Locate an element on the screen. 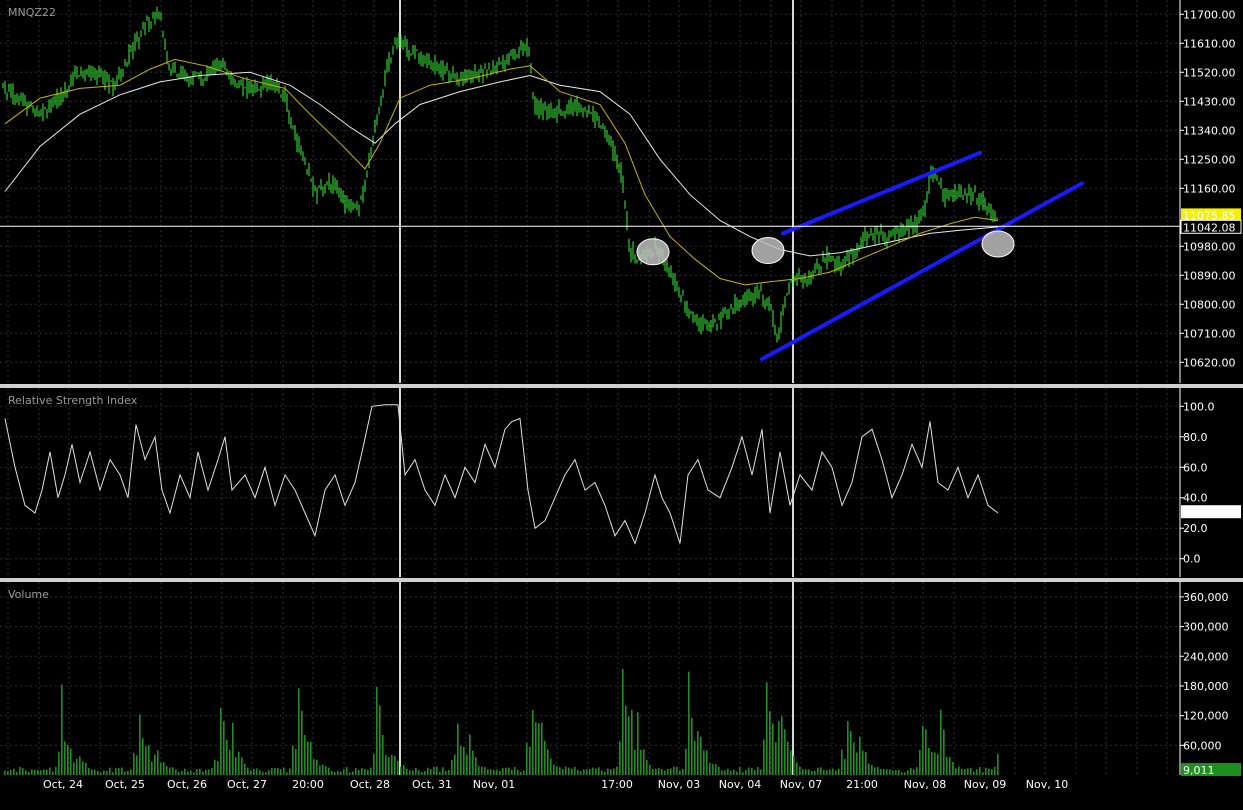 This screenshot has width=1243, height=810. volume-current-value: 9,011 is located at coordinates (1199, 770).